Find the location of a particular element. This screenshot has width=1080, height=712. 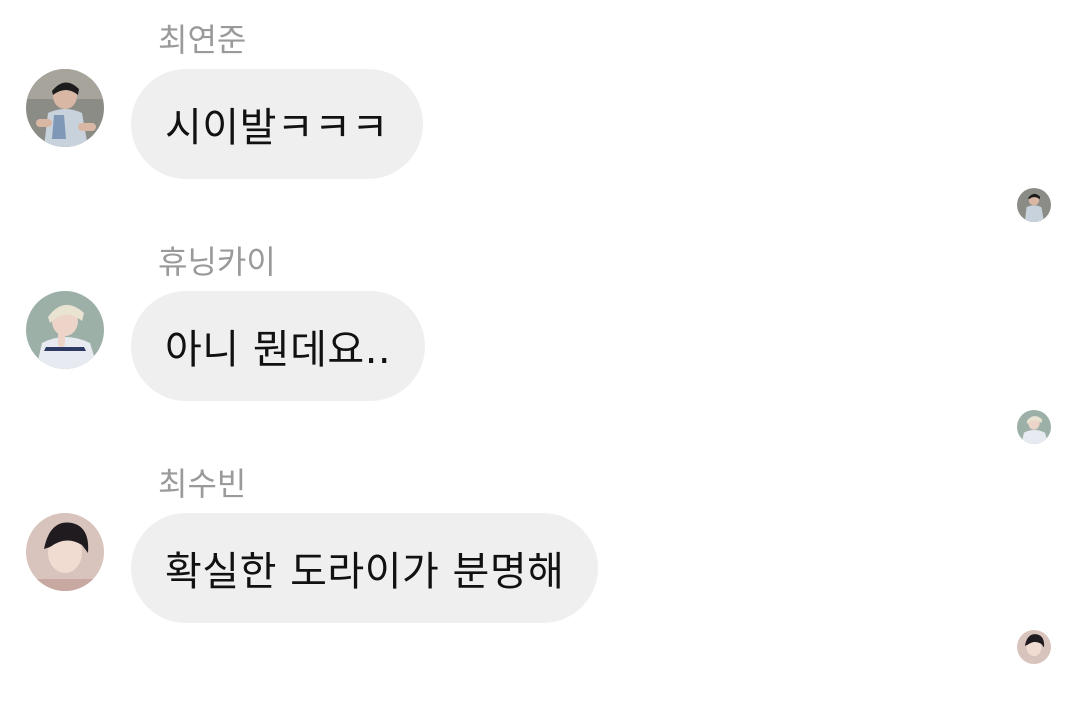

sender-name: 휴닝카이 is located at coordinates (217, 262).